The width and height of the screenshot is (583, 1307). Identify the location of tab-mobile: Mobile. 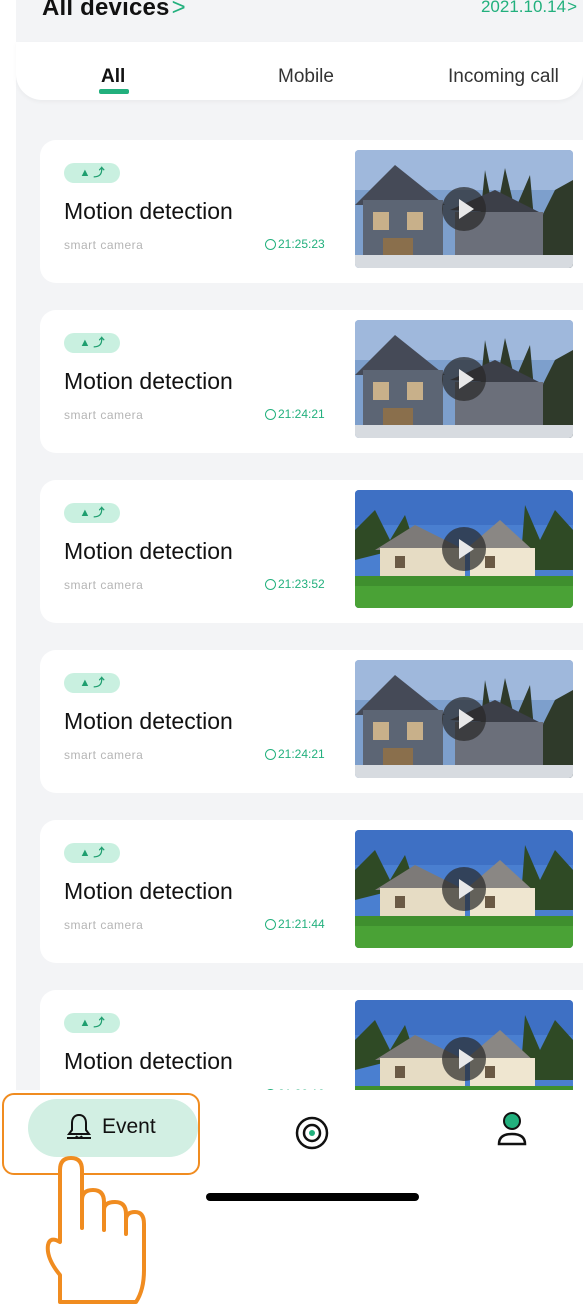
(306, 77).